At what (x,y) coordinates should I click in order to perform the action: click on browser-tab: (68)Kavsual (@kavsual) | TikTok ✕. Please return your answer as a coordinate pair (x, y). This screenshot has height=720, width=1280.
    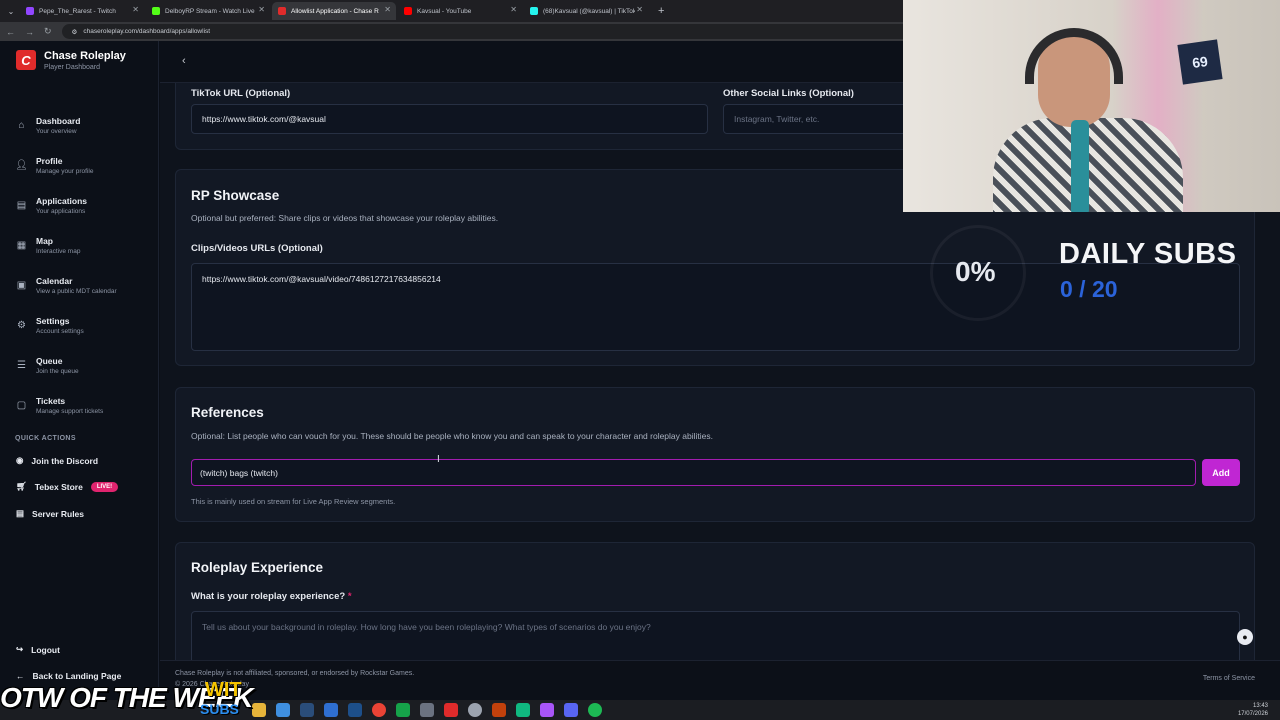
    Looking at the image, I should click on (586, 11).